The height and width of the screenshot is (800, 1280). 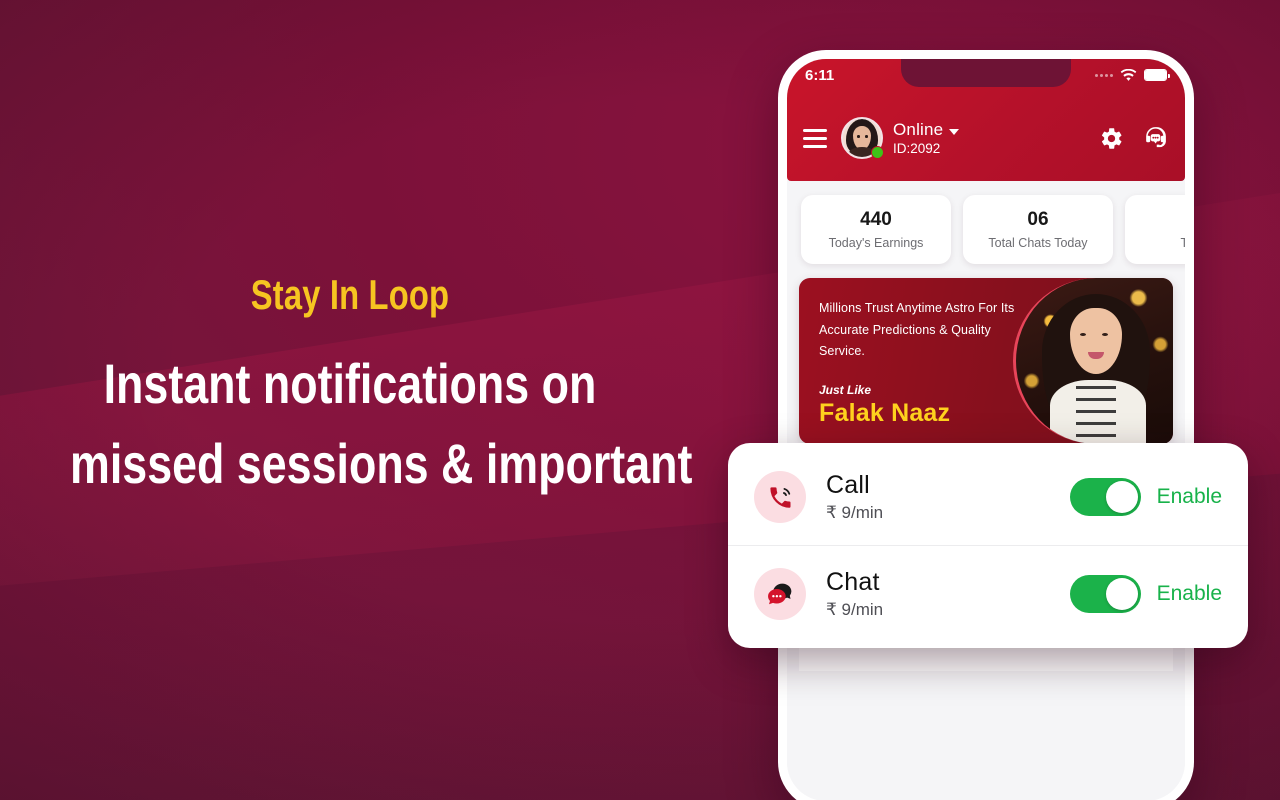 What do you see at coordinates (1157, 75) in the screenshot?
I see `battery-icon` at bounding box center [1157, 75].